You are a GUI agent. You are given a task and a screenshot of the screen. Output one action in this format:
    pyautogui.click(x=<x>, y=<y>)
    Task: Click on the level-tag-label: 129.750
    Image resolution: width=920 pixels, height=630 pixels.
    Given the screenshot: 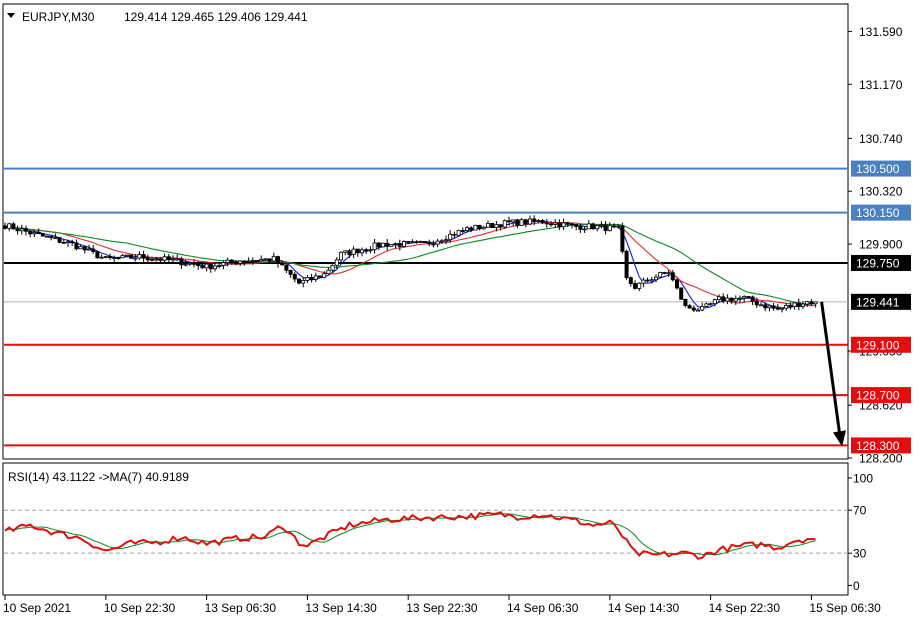 What is the action you would take?
    pyautogui.click(x=878, y=263)
    